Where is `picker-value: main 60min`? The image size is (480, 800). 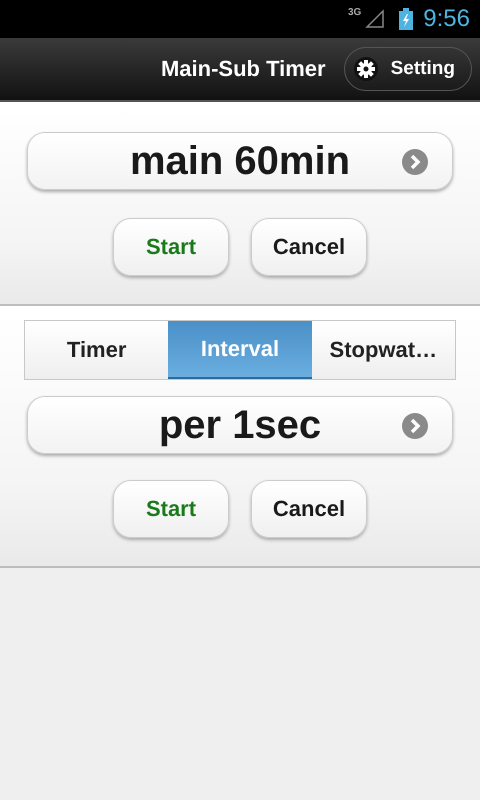 picker-value: main 60min is located at coordinates (240, 161).